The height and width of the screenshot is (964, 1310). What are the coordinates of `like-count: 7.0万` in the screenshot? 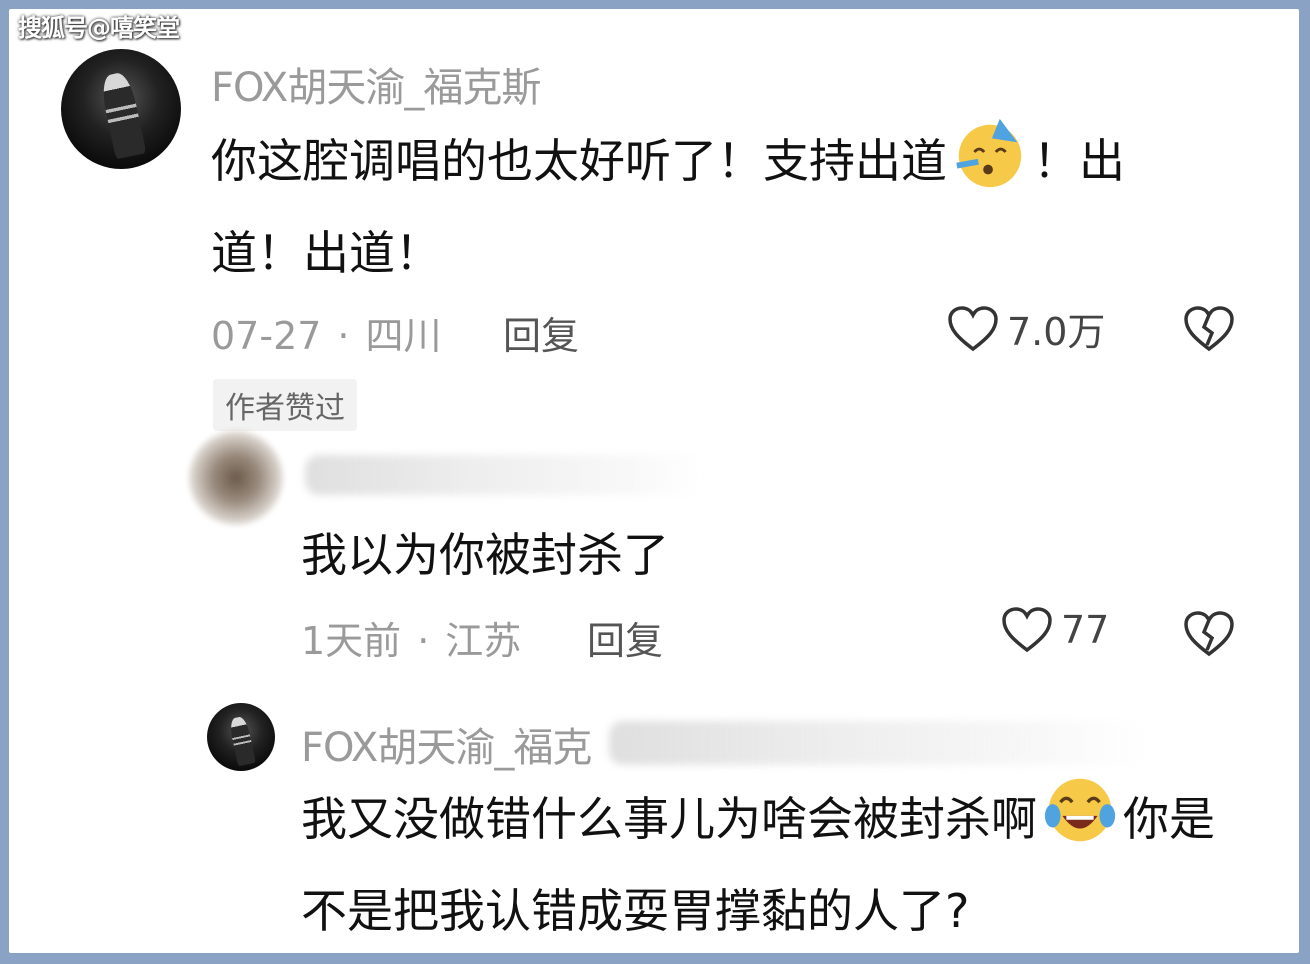 It's located at (1056, 332).